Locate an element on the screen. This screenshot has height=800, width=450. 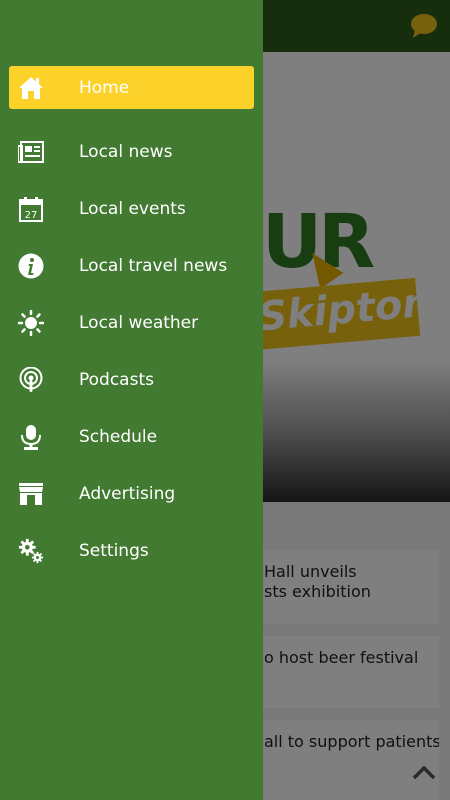
menu-item-local-events: 27 Local events is located at coordinates (131, 208).